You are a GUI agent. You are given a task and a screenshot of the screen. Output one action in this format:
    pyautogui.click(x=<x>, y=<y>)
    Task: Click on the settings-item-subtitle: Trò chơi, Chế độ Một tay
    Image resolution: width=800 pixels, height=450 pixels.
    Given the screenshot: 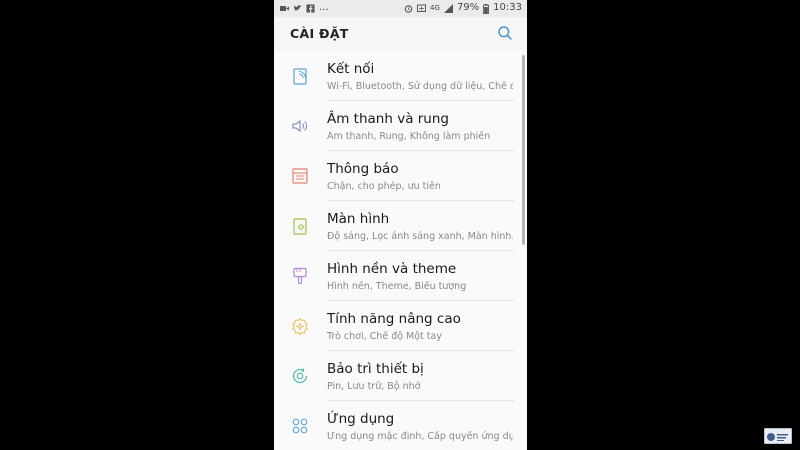 What is the action you would take?
    pyautogui.click(x=384, y=336)
    